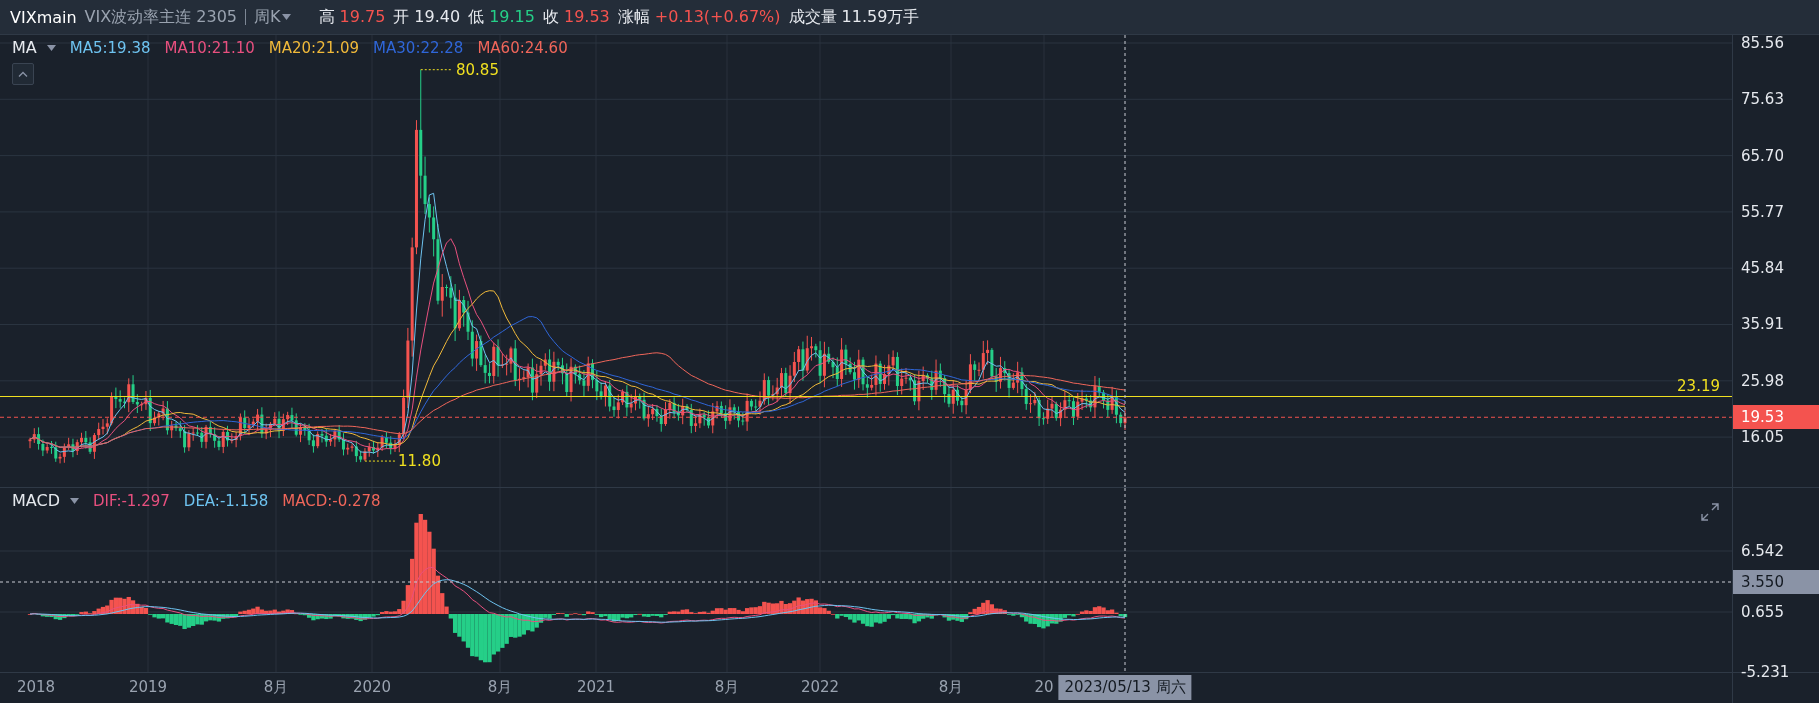  I want to click on time-label: 2020, so click(372, 687).